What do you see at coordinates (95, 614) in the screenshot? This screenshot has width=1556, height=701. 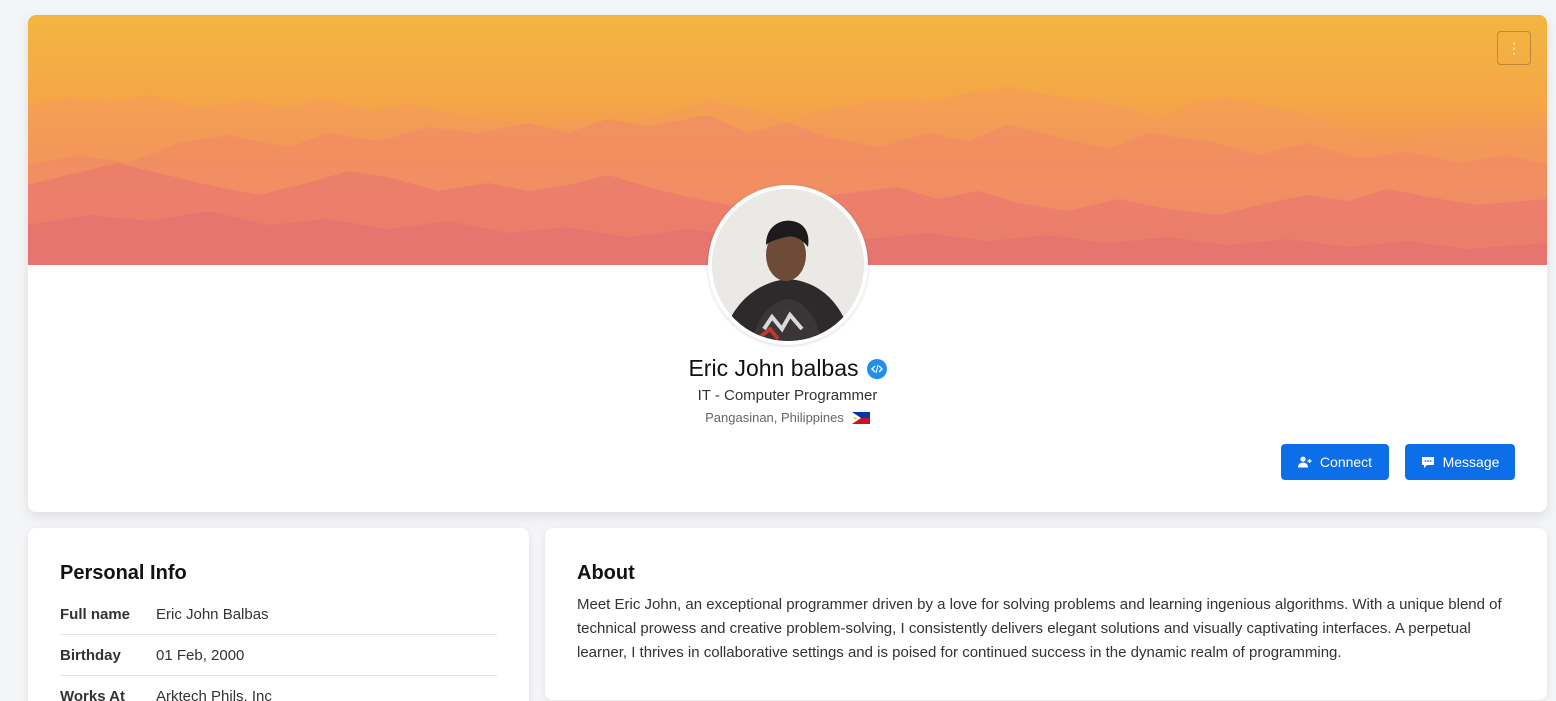 I see `info-label: Full name` at bounding box center [95, 614].